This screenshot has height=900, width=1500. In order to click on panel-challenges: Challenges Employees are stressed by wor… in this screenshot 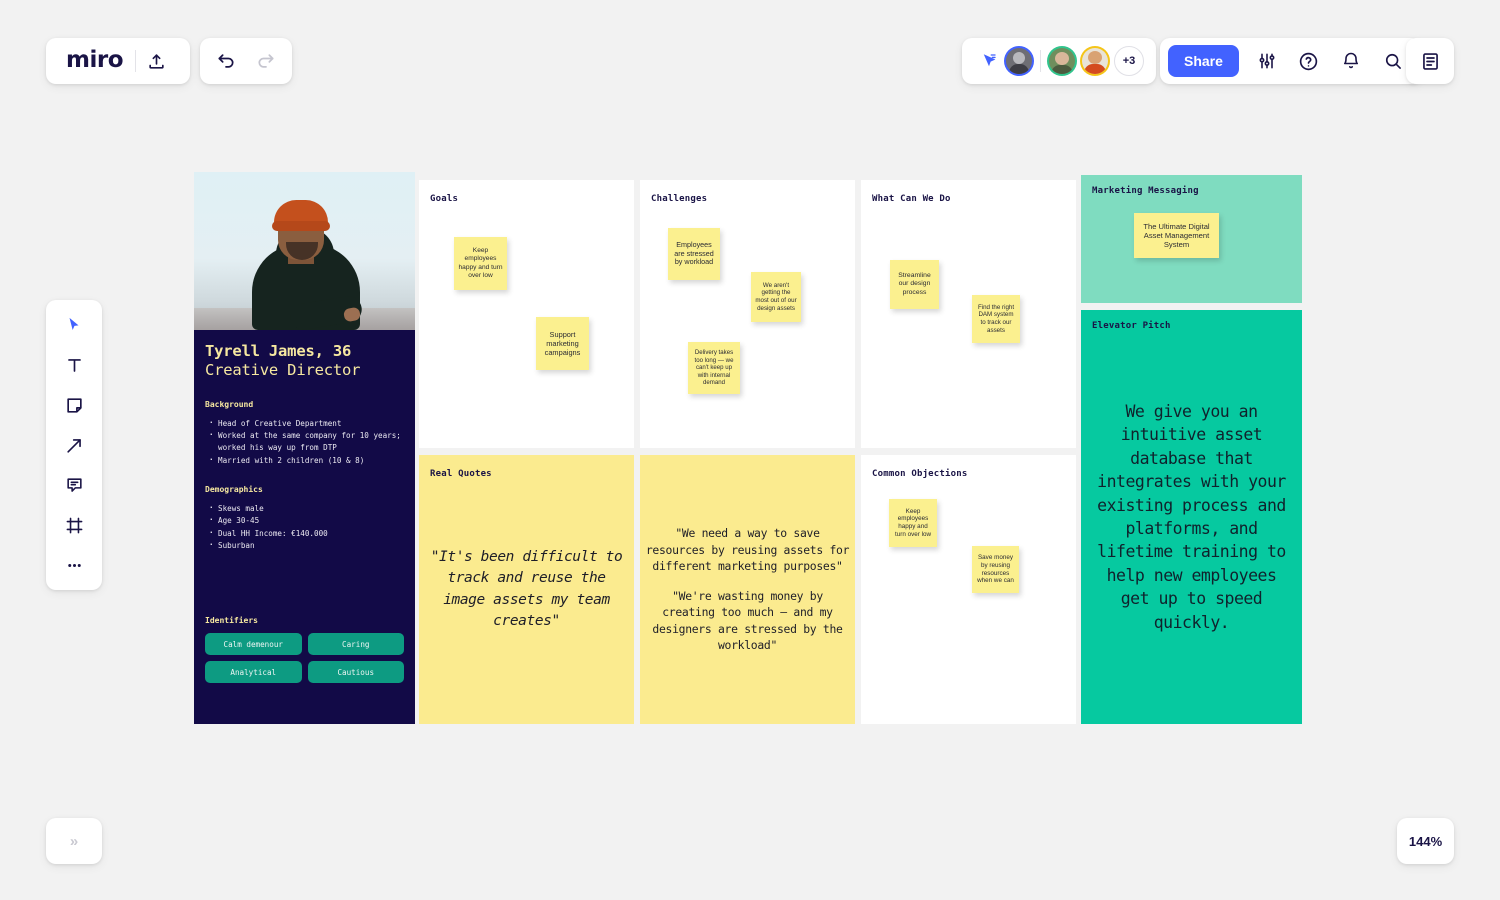, I will do `click(747, 314)`.